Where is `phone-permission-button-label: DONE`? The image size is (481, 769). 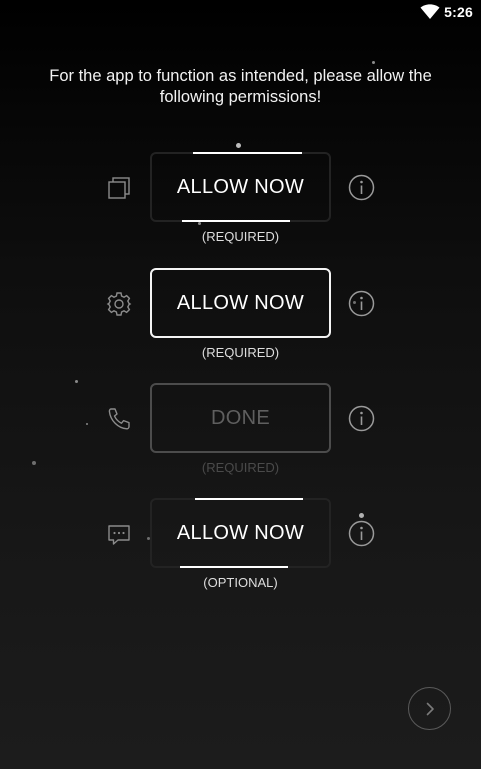
phone-permission-button-label: DONE is located at coordinates (240, 417).